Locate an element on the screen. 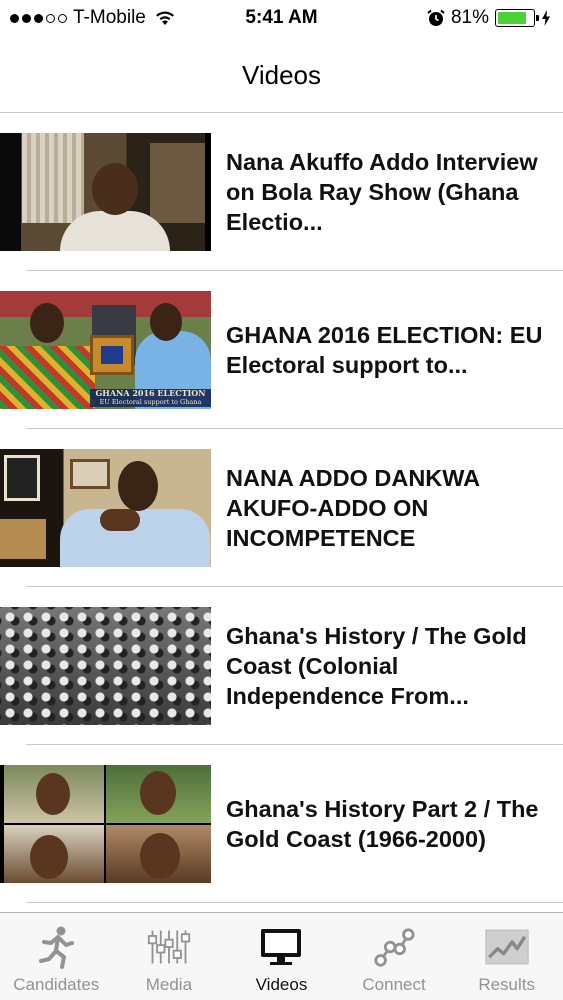  tab-bar: Candidates Media Videos Connect Results is located at coordinates (281, 956).